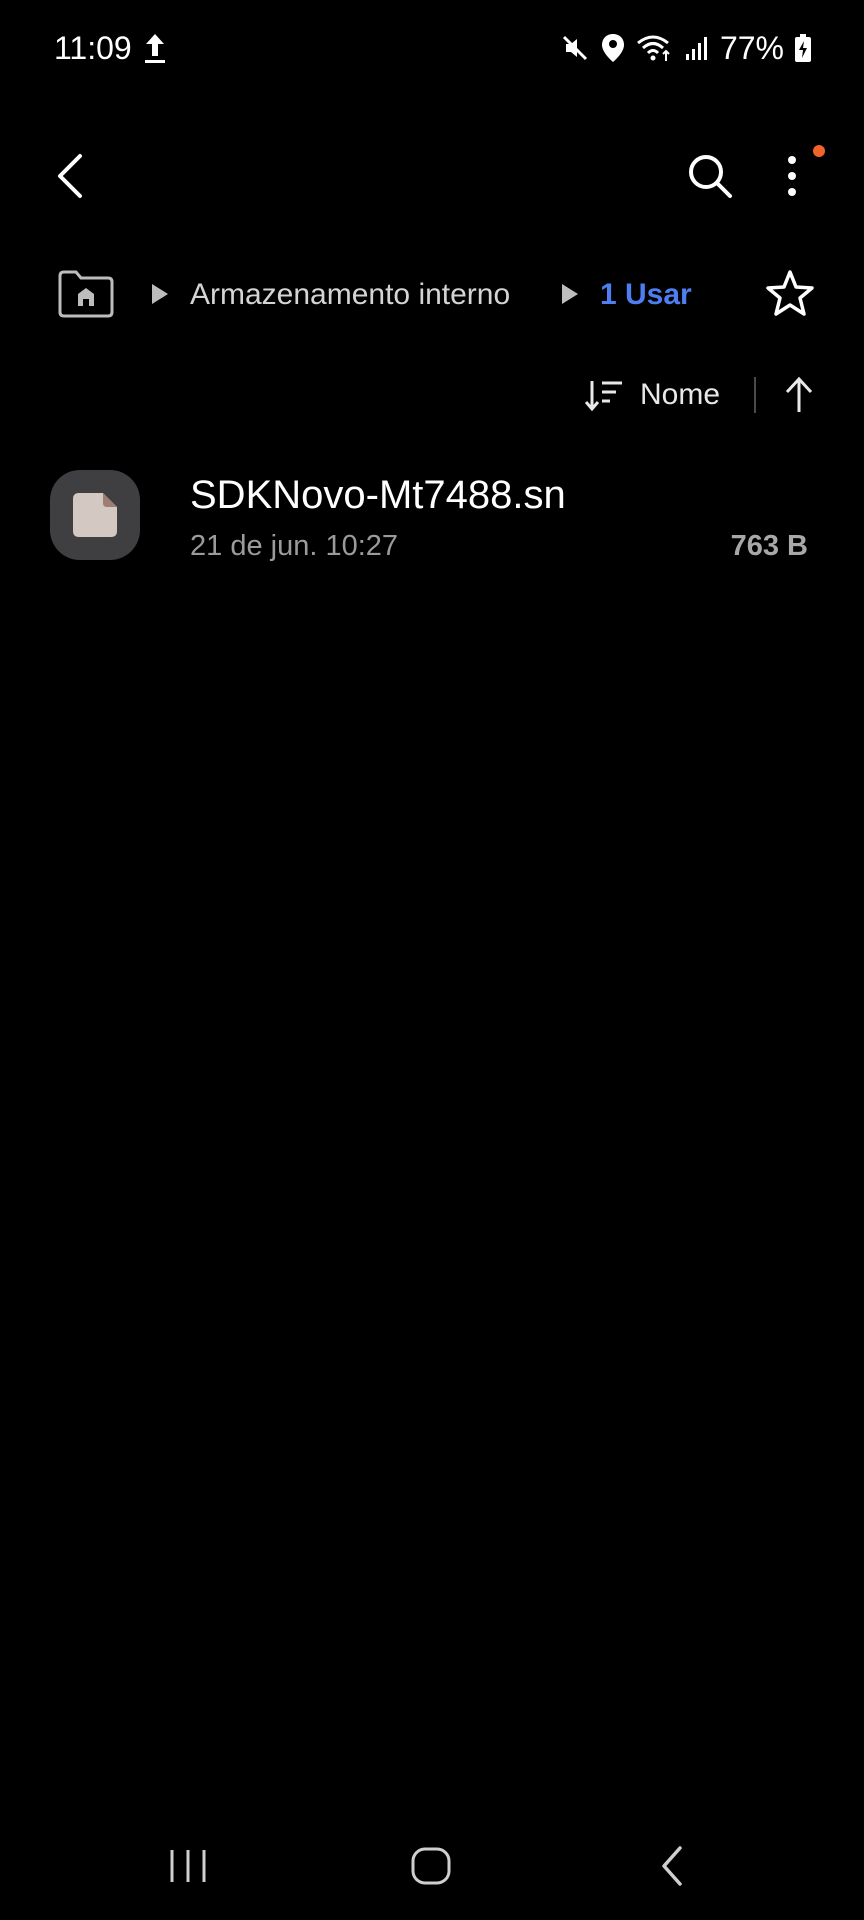 The width and height of the screenshot is (864, 1920). I want to click on mute-icon, so click(575, 48).